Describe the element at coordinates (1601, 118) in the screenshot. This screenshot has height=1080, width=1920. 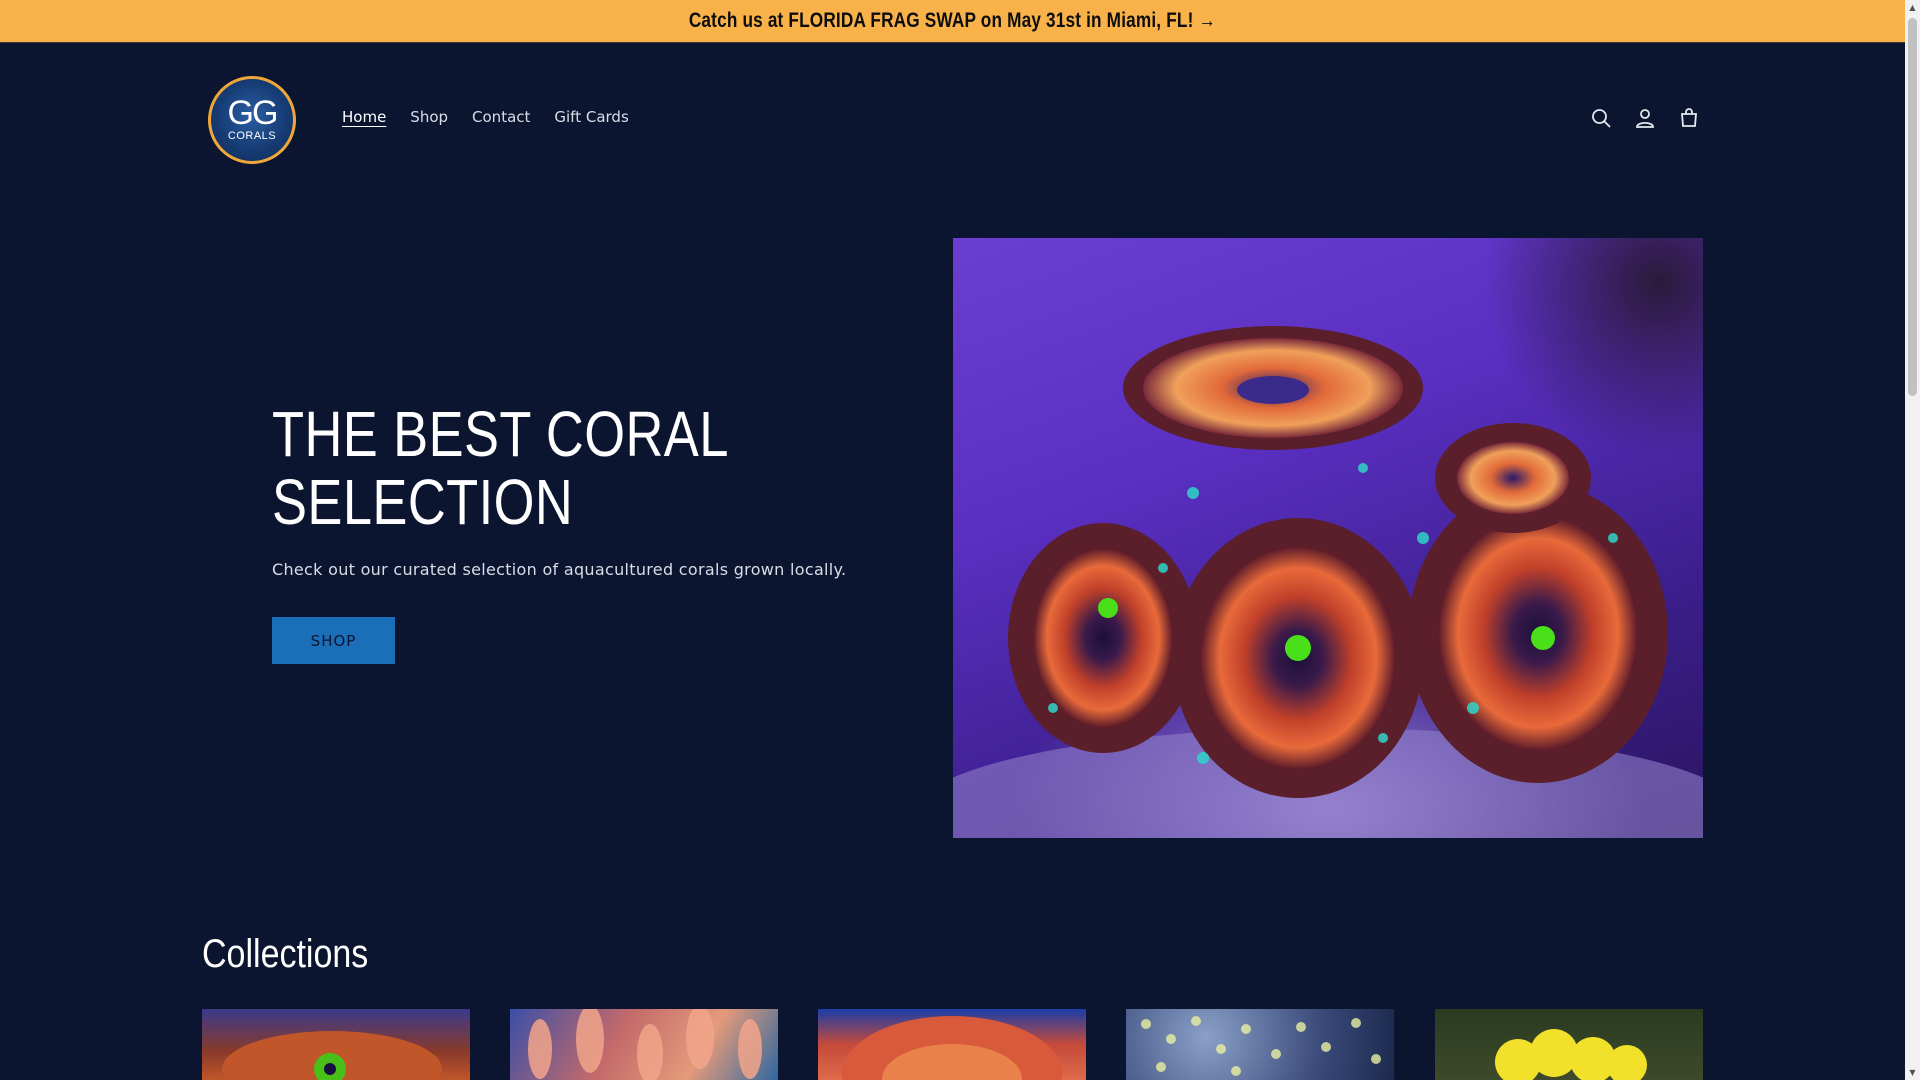
I see `search-icon` at that location.